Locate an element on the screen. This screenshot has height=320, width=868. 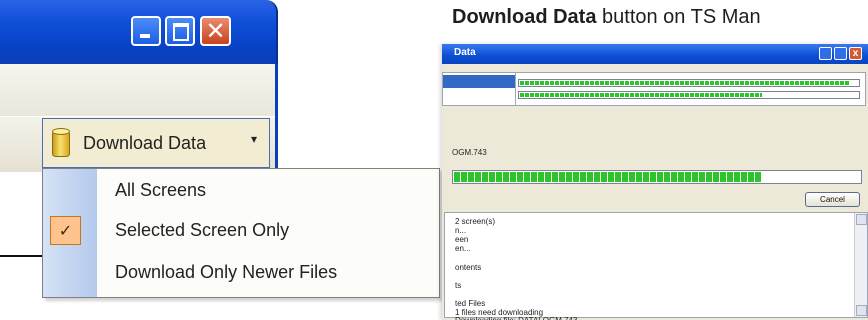
chevron-down-icon: ▾ is located at coordinates (254, 139).